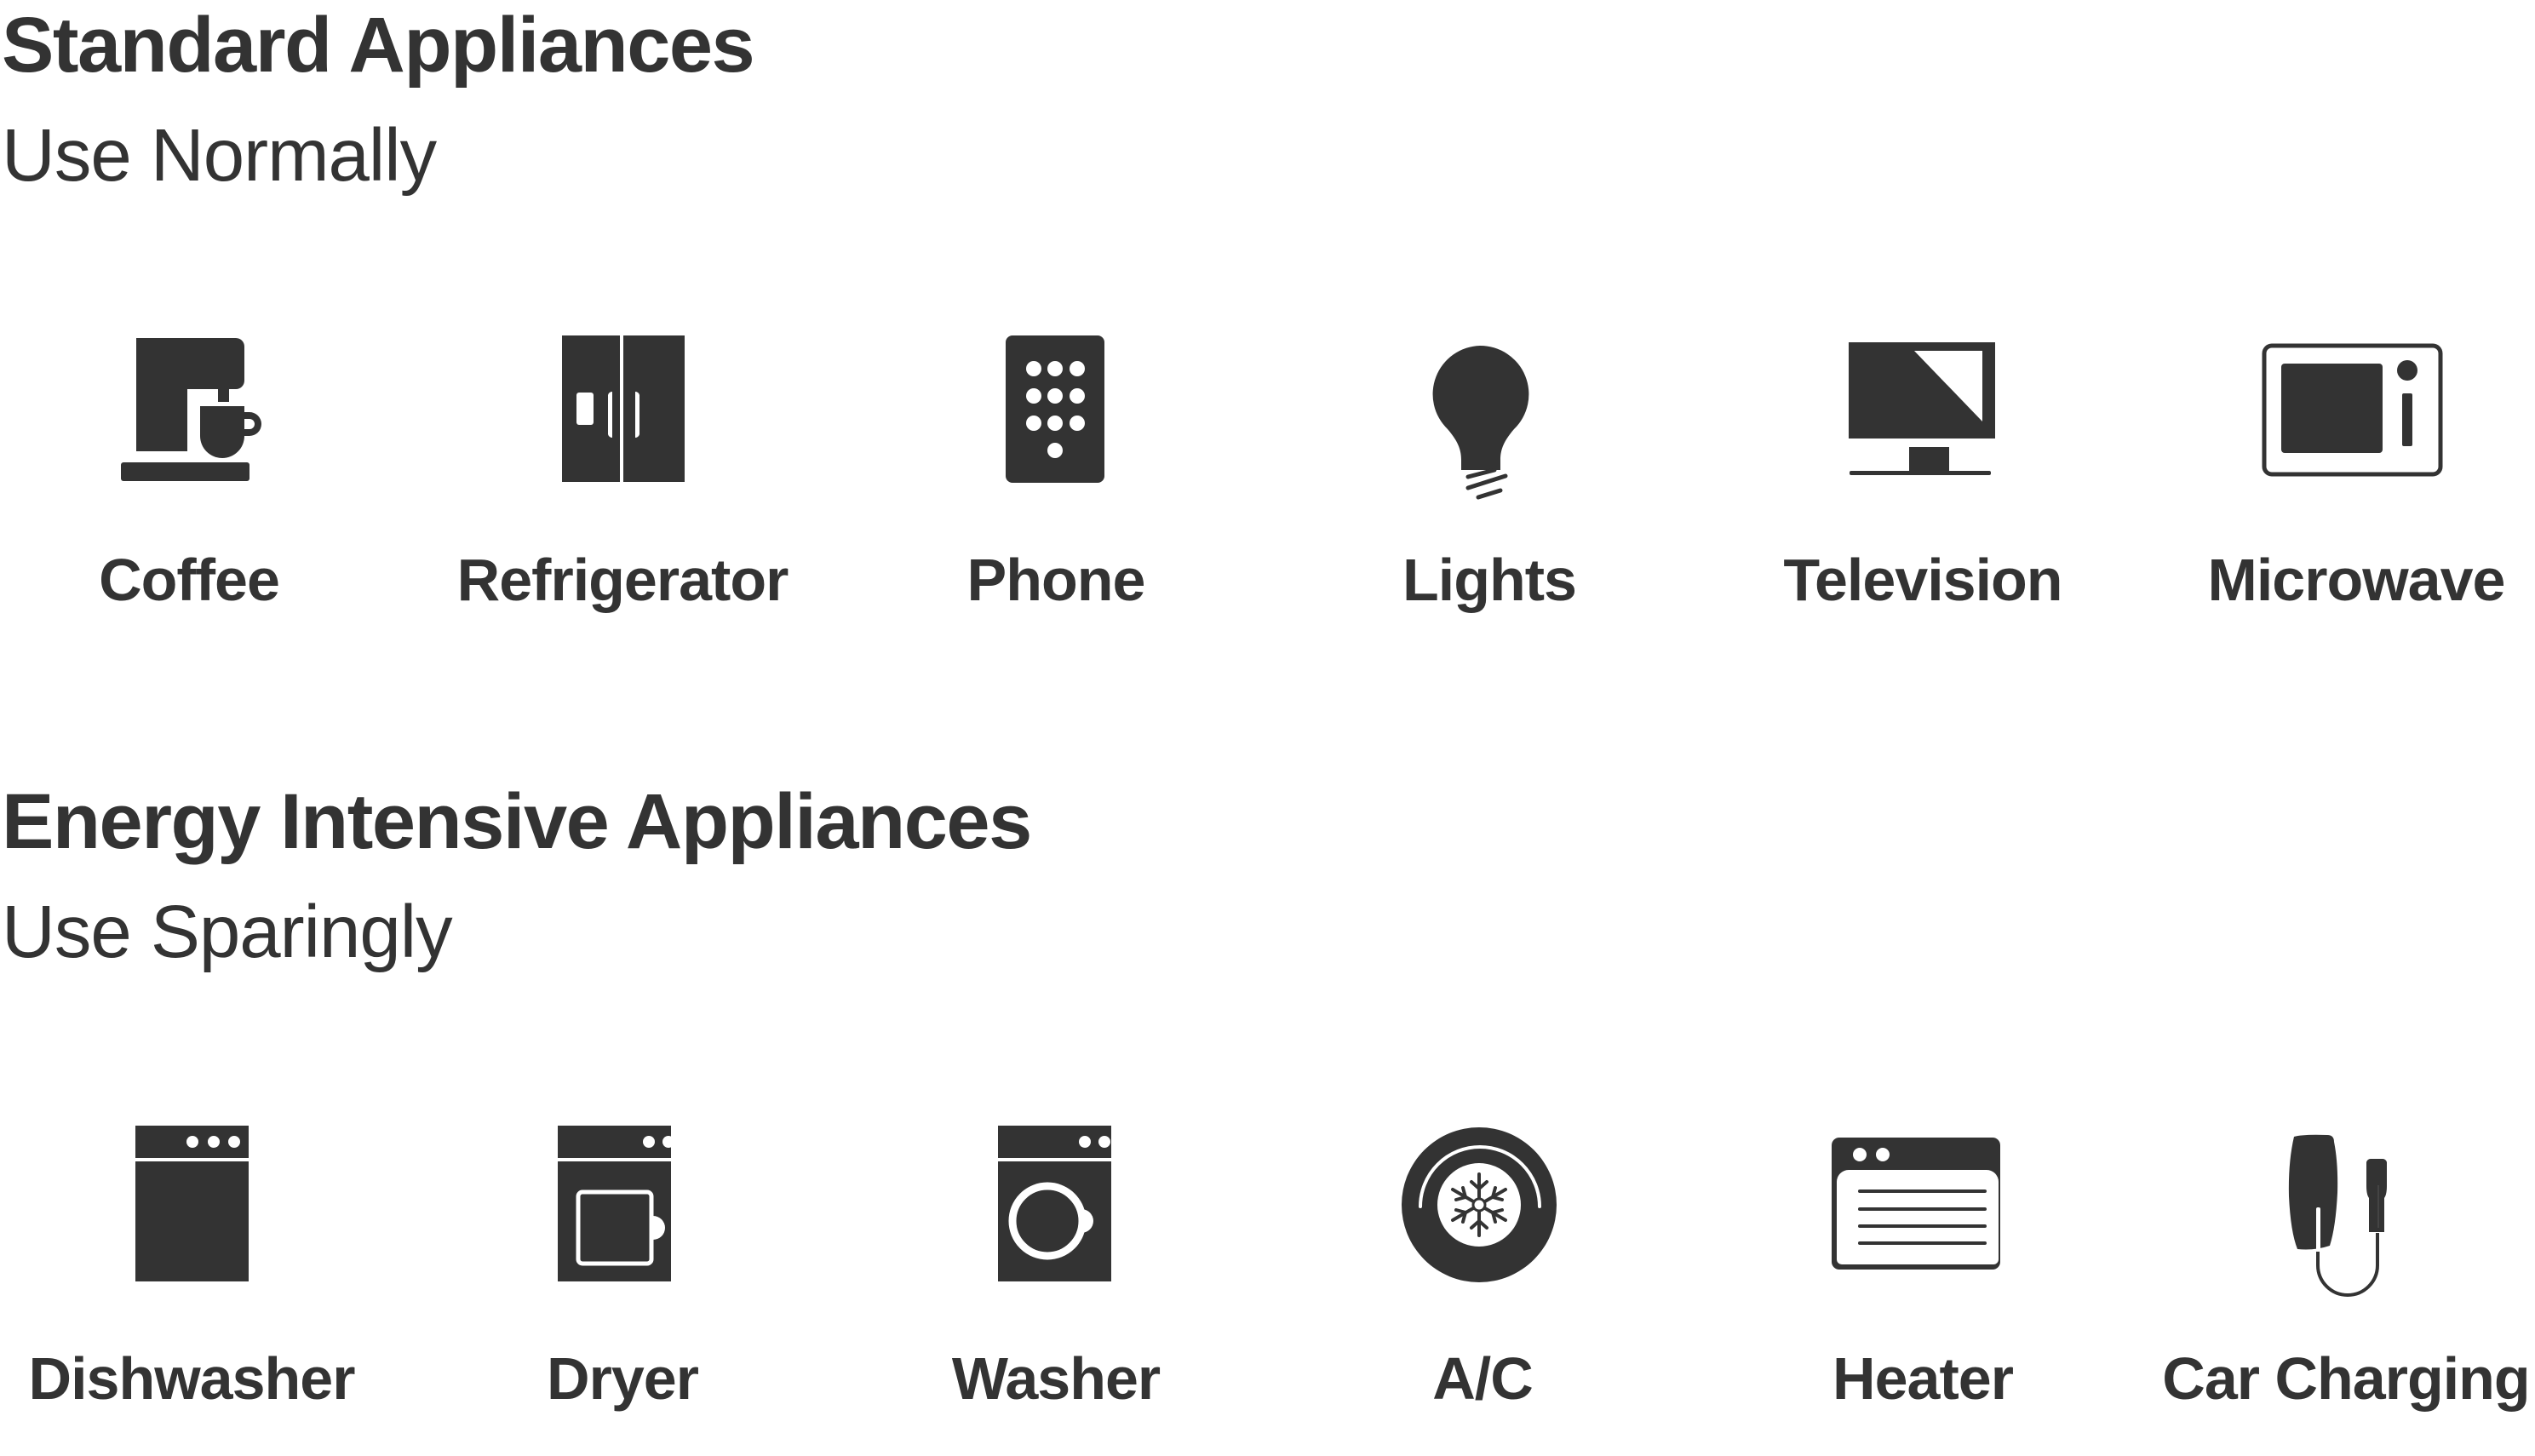  What do you see at coordinates (192, 1378) in the screenshot?
I see `appliance-label: Dishwasher` at bounding box center [192, 1378].